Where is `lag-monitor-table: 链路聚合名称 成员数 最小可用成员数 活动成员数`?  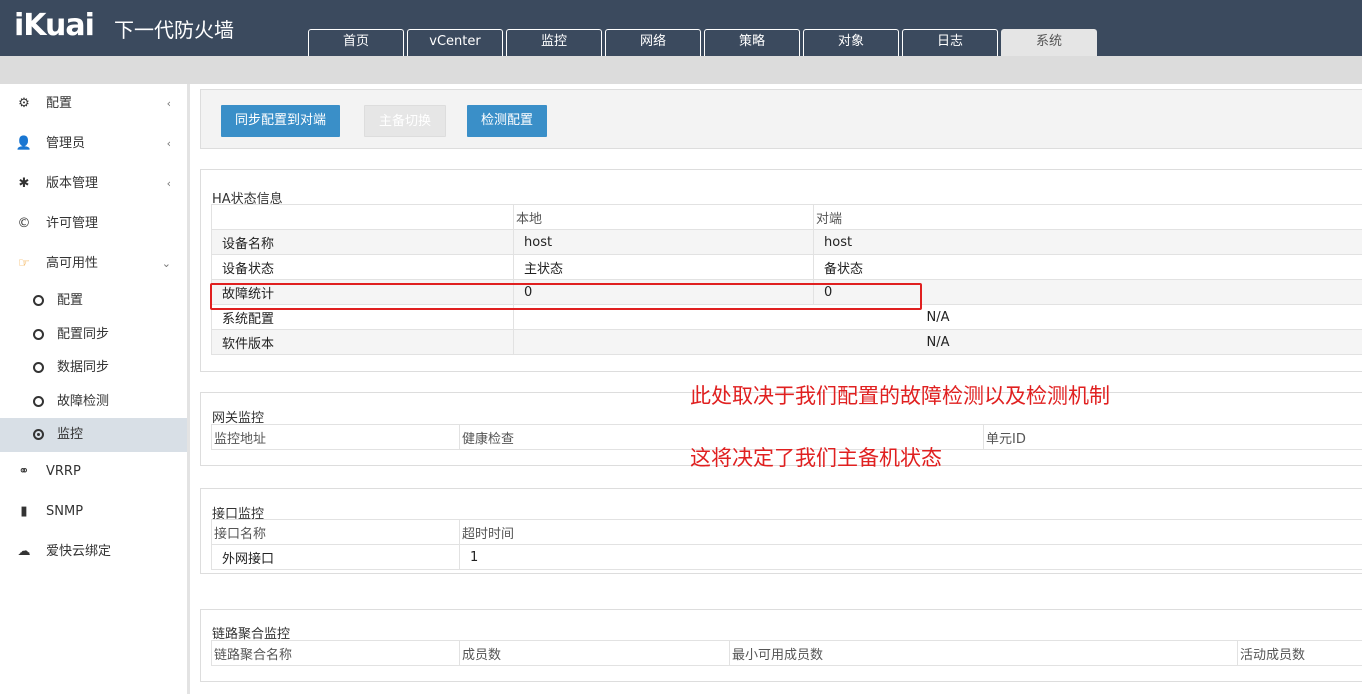 lag-monitor-table: 链路聚合名称 成员数 最小可用成员数 活动成员数 is located at coordinates (786, 653).